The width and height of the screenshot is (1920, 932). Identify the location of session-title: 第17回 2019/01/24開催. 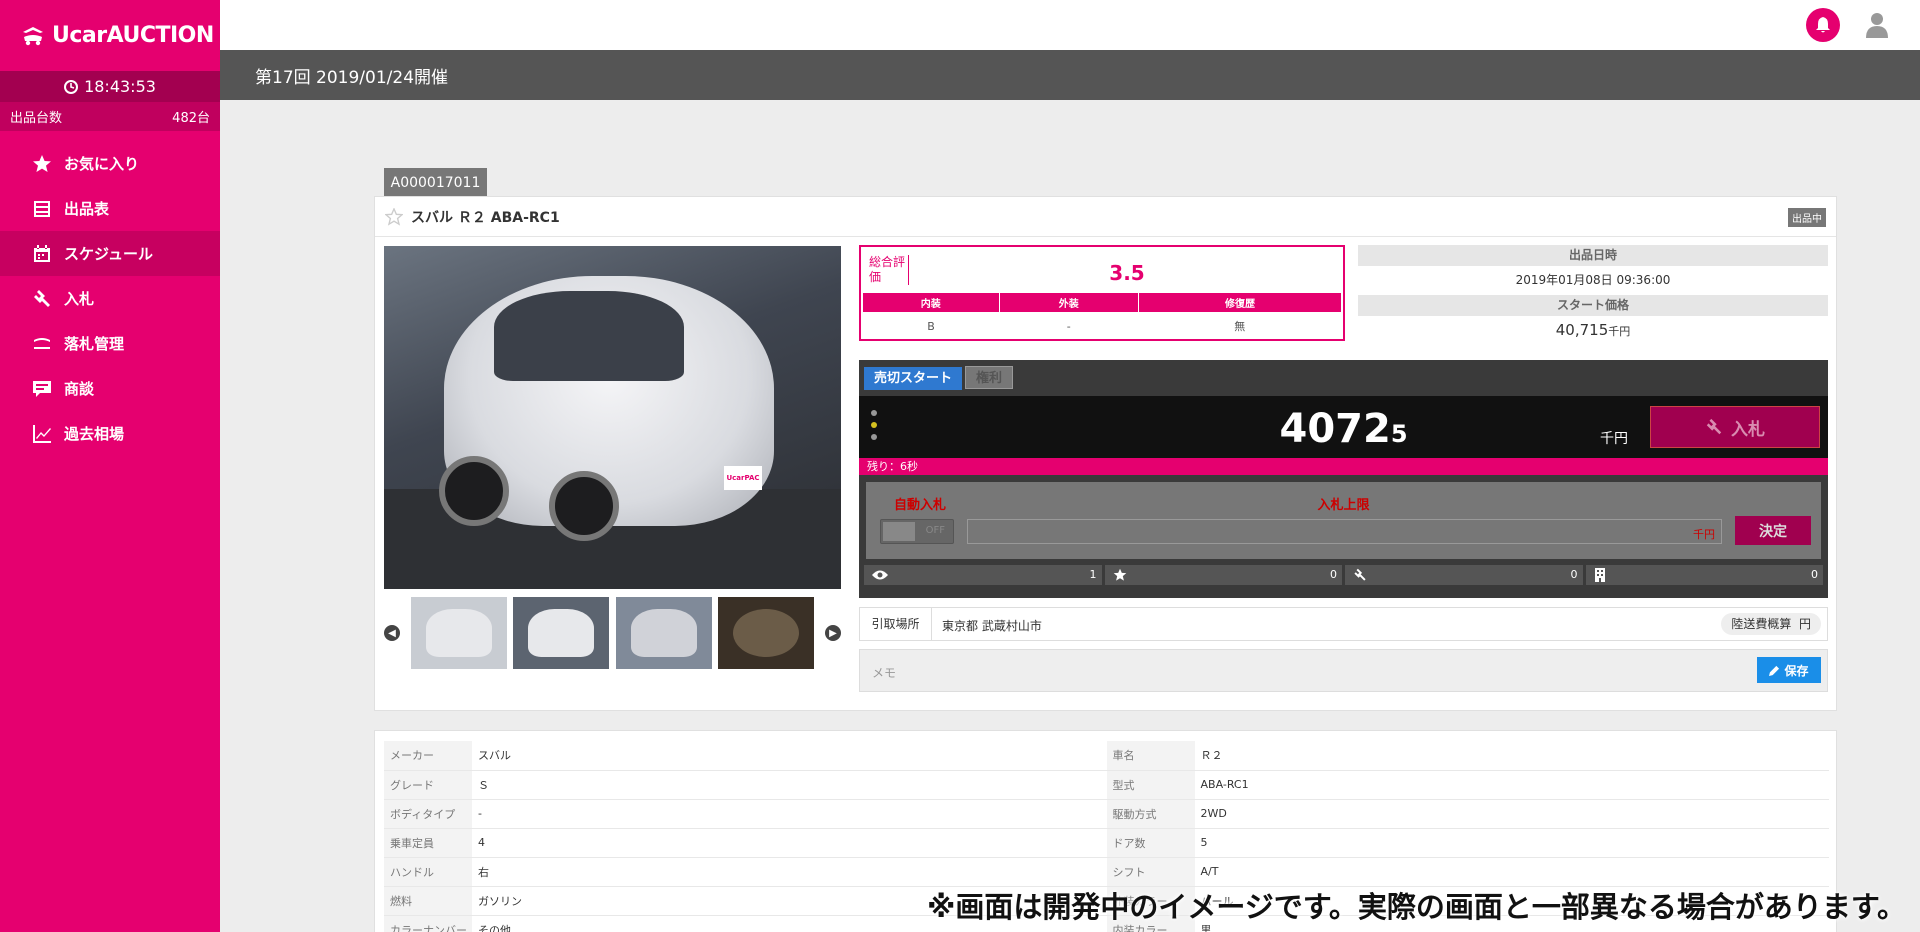
(352, 77).